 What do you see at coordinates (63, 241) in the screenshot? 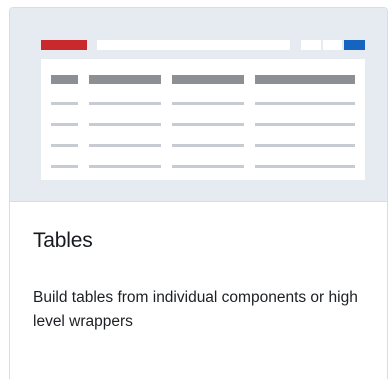
I see `card-title: Tables` at bounding box center [63, 241].